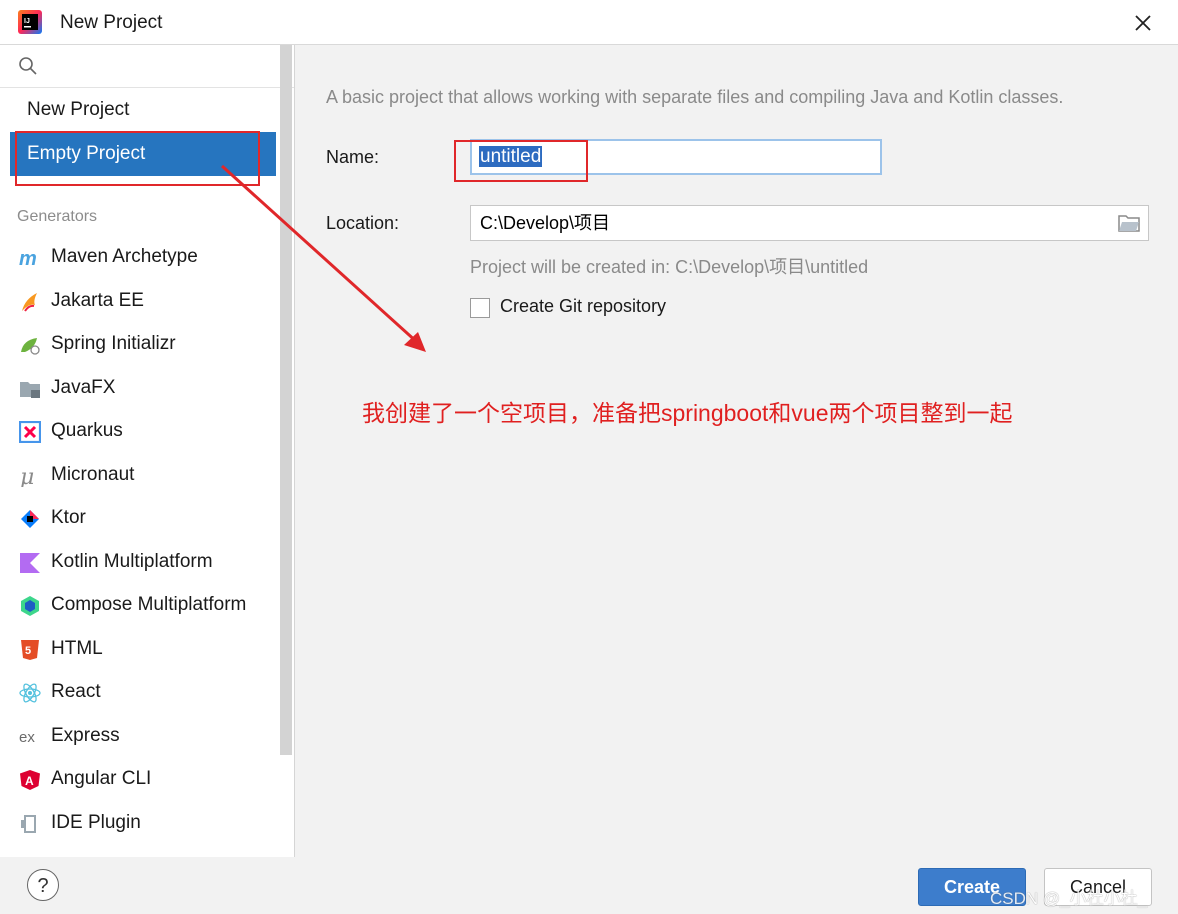 Image resolution: width=1178 pixels, height=914 pixels. Describe the element at coordinates (137, 158) in the screenshot. I see `highlight-box-empty-project` at that location.